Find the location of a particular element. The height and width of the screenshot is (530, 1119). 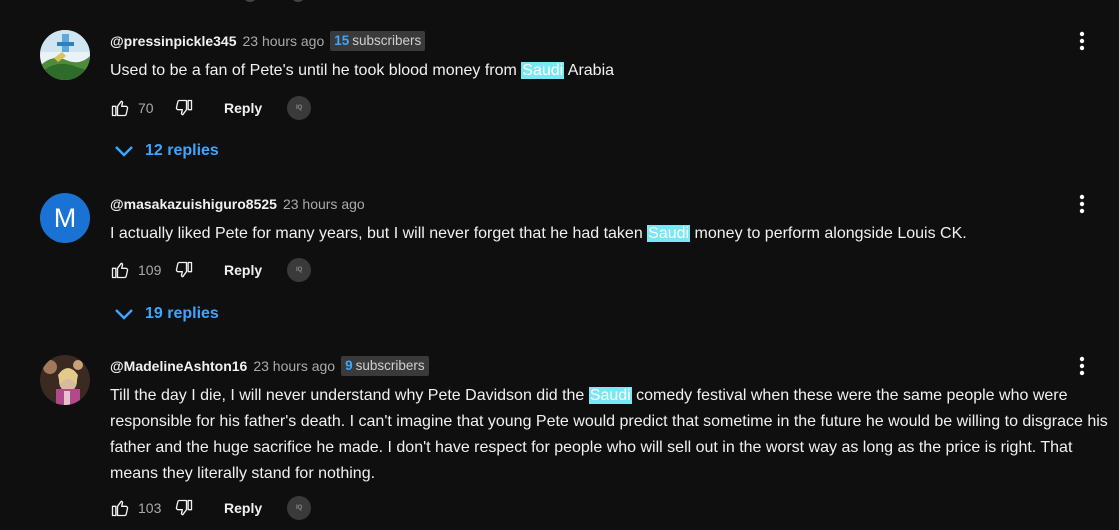

subscriber-badge: 15 subscribers is located at coordinates (378, 41).